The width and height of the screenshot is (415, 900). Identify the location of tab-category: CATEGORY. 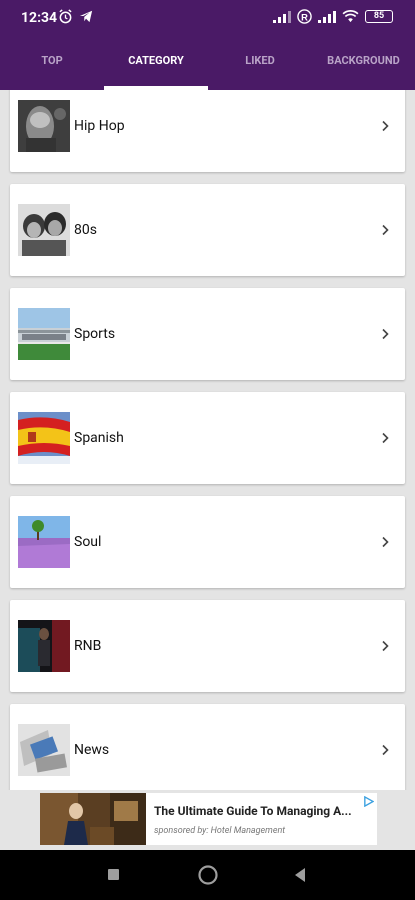
(156, 63).